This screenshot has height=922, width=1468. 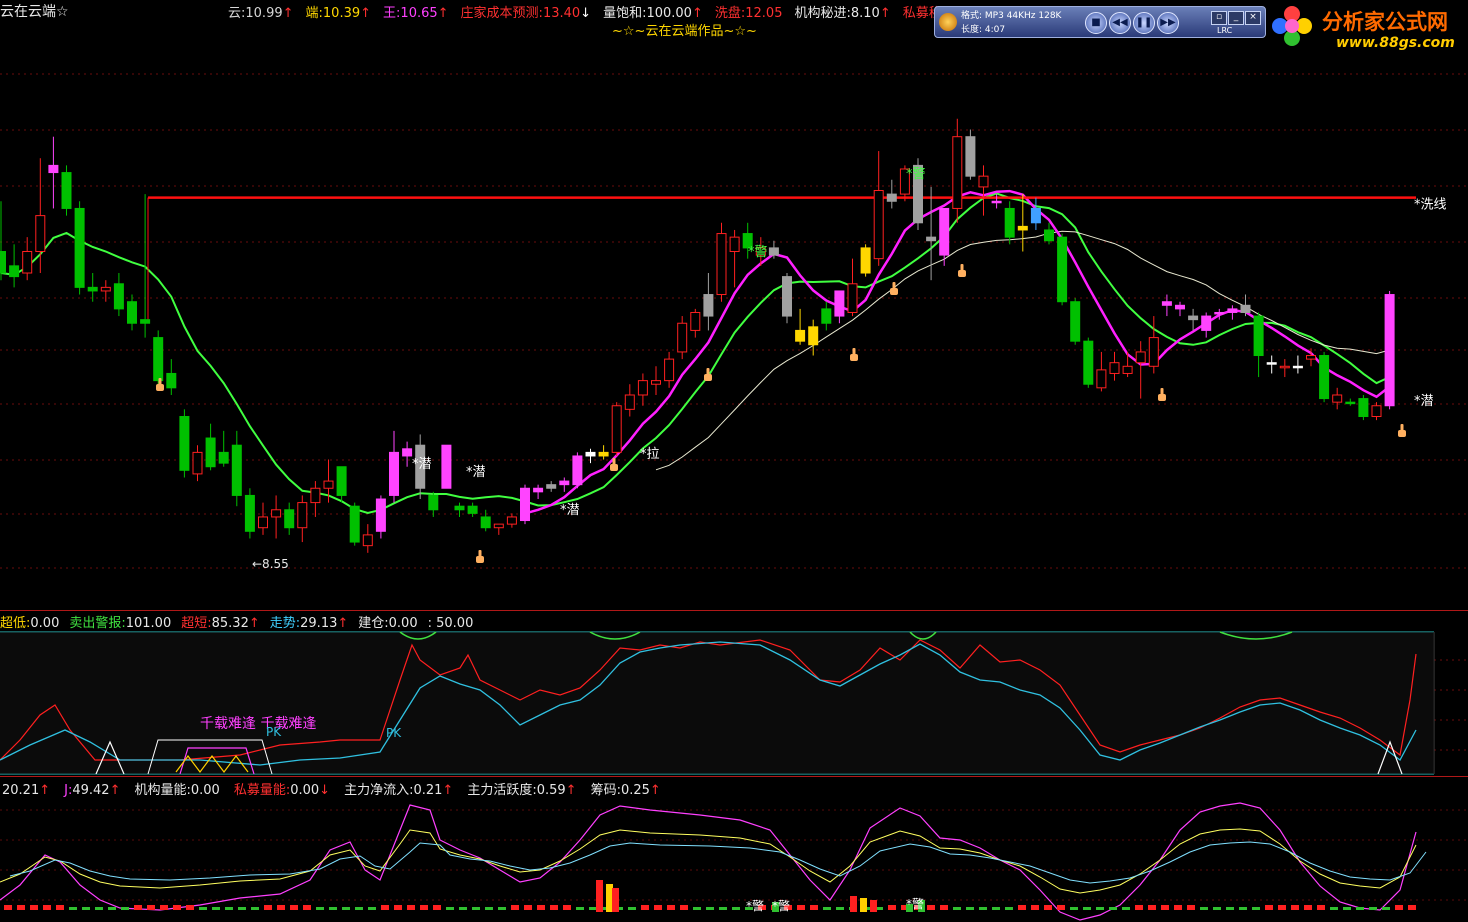 What do you see at coordinates (983, 30) in the screenshot?
I see `track-duration: 长度: 4:07` at bounding box center [983, 30].